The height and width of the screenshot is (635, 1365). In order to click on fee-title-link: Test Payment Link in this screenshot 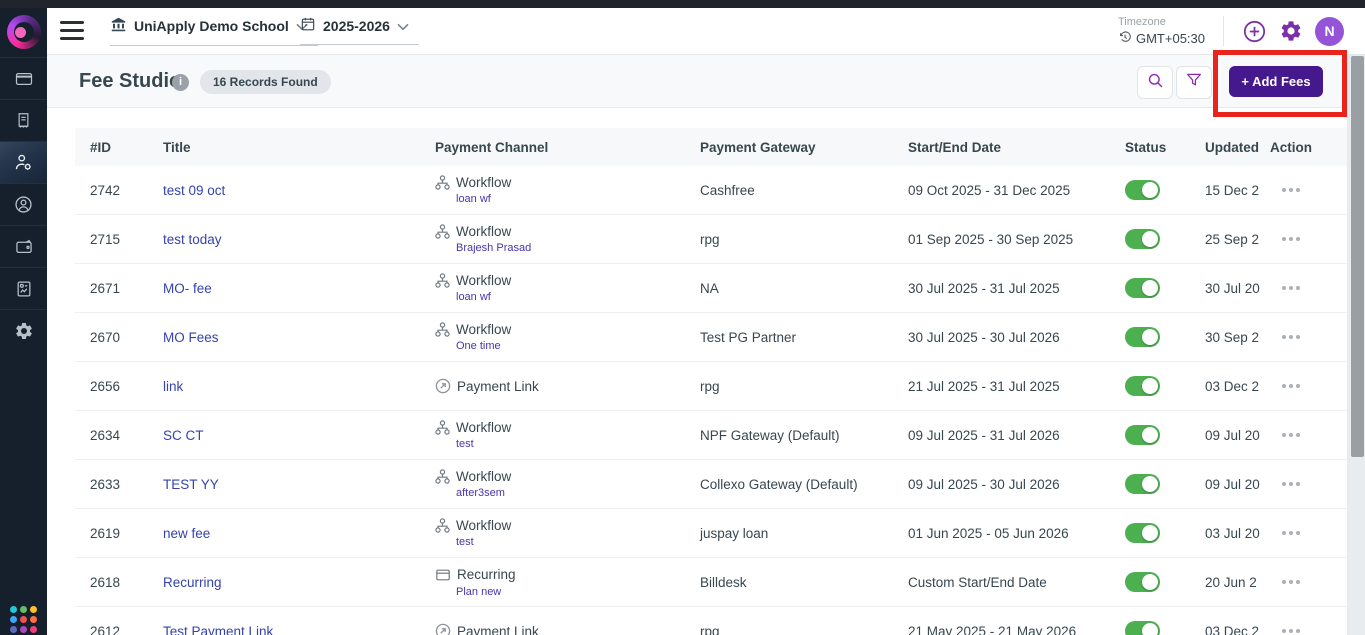, I will do `click(218, 629)`.